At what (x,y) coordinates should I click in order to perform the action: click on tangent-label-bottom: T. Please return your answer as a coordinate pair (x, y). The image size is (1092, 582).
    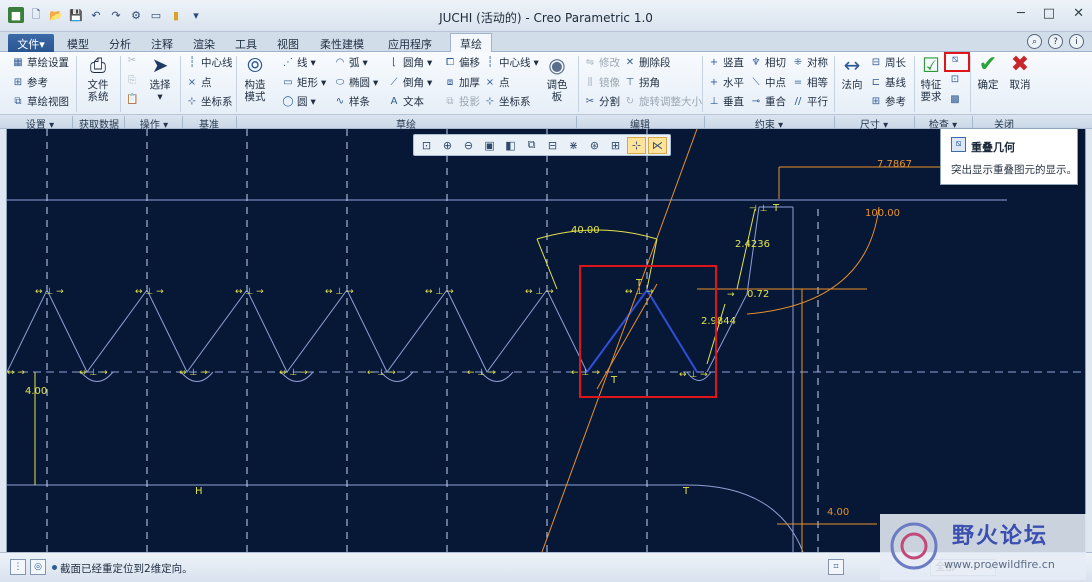
    Looking at the image, I should click on (686, 491).